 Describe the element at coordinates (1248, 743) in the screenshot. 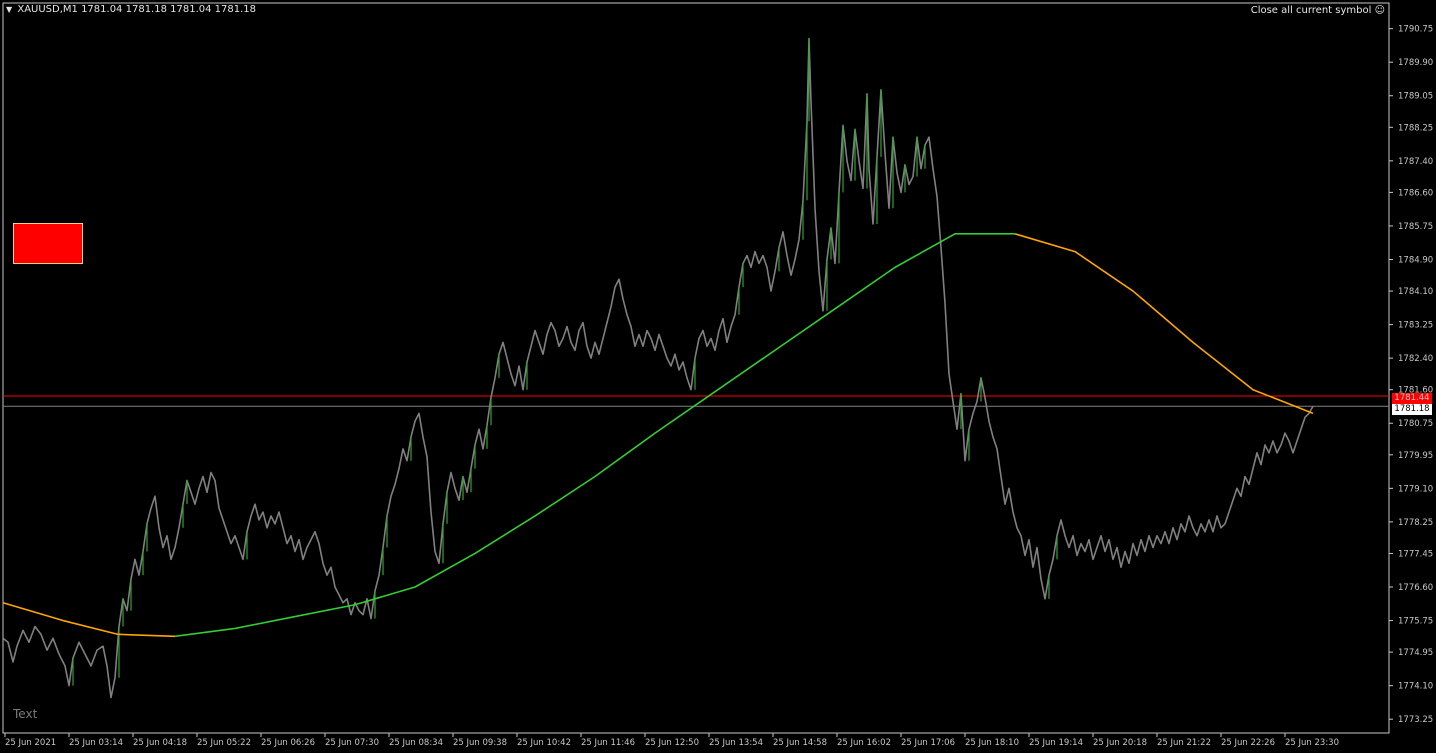

I see `x-tick-label: 25 Jun 22:26` at that location.